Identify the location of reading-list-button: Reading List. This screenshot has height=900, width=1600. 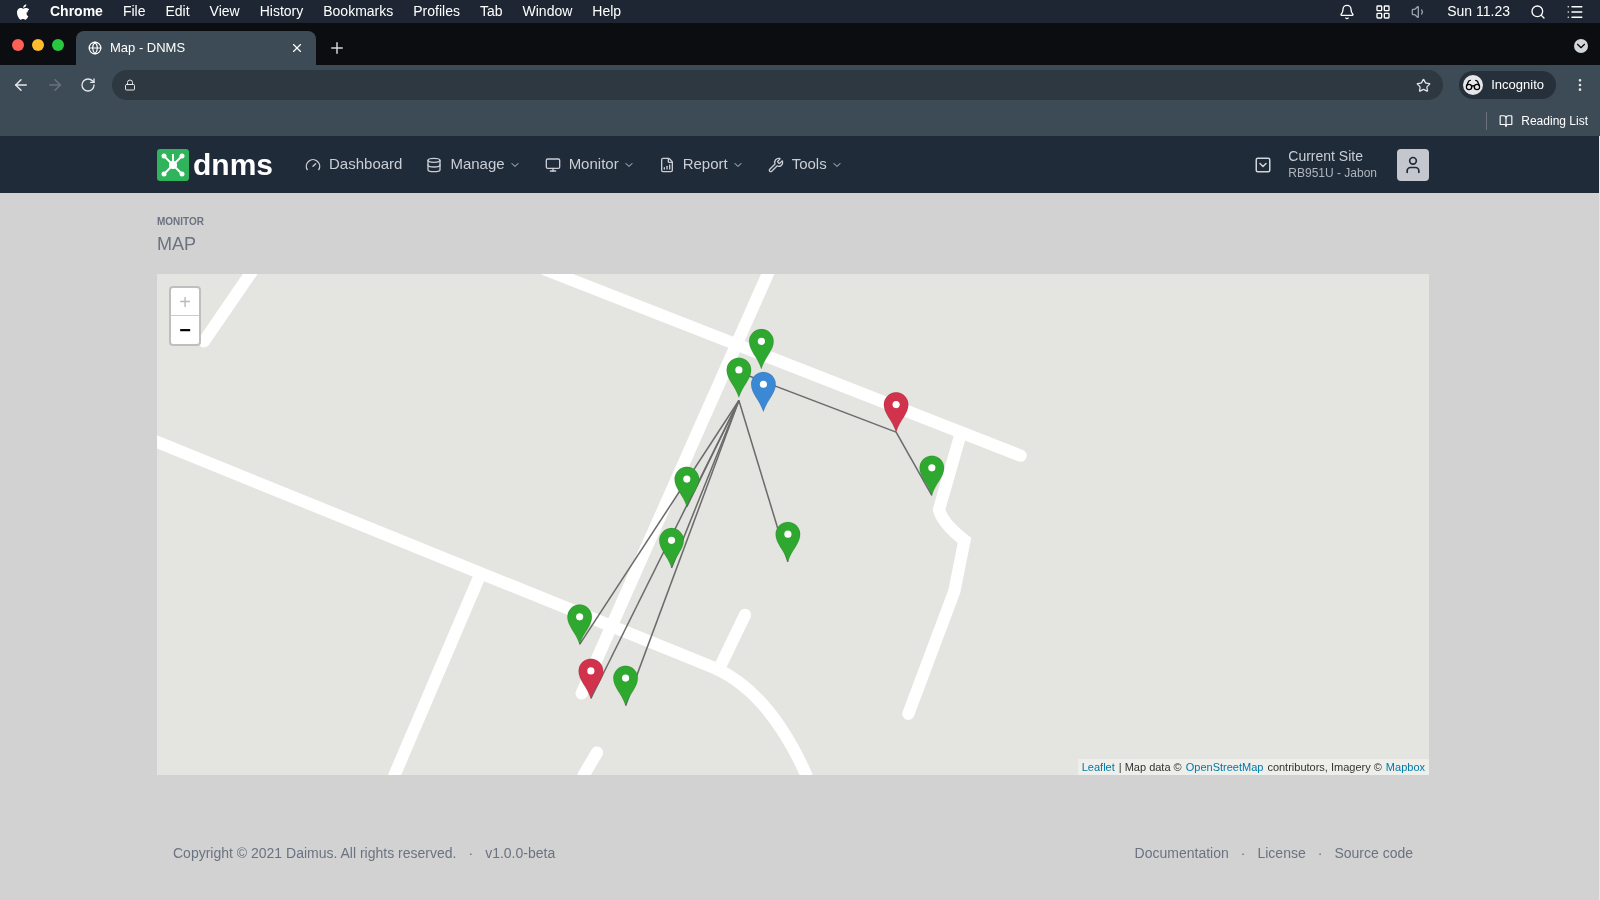
(1537, 120).